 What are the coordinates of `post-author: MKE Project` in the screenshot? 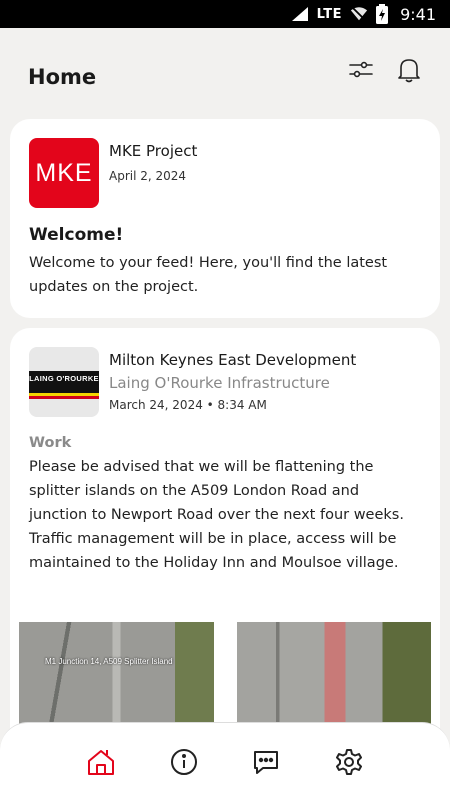 It's located at (153, 151).